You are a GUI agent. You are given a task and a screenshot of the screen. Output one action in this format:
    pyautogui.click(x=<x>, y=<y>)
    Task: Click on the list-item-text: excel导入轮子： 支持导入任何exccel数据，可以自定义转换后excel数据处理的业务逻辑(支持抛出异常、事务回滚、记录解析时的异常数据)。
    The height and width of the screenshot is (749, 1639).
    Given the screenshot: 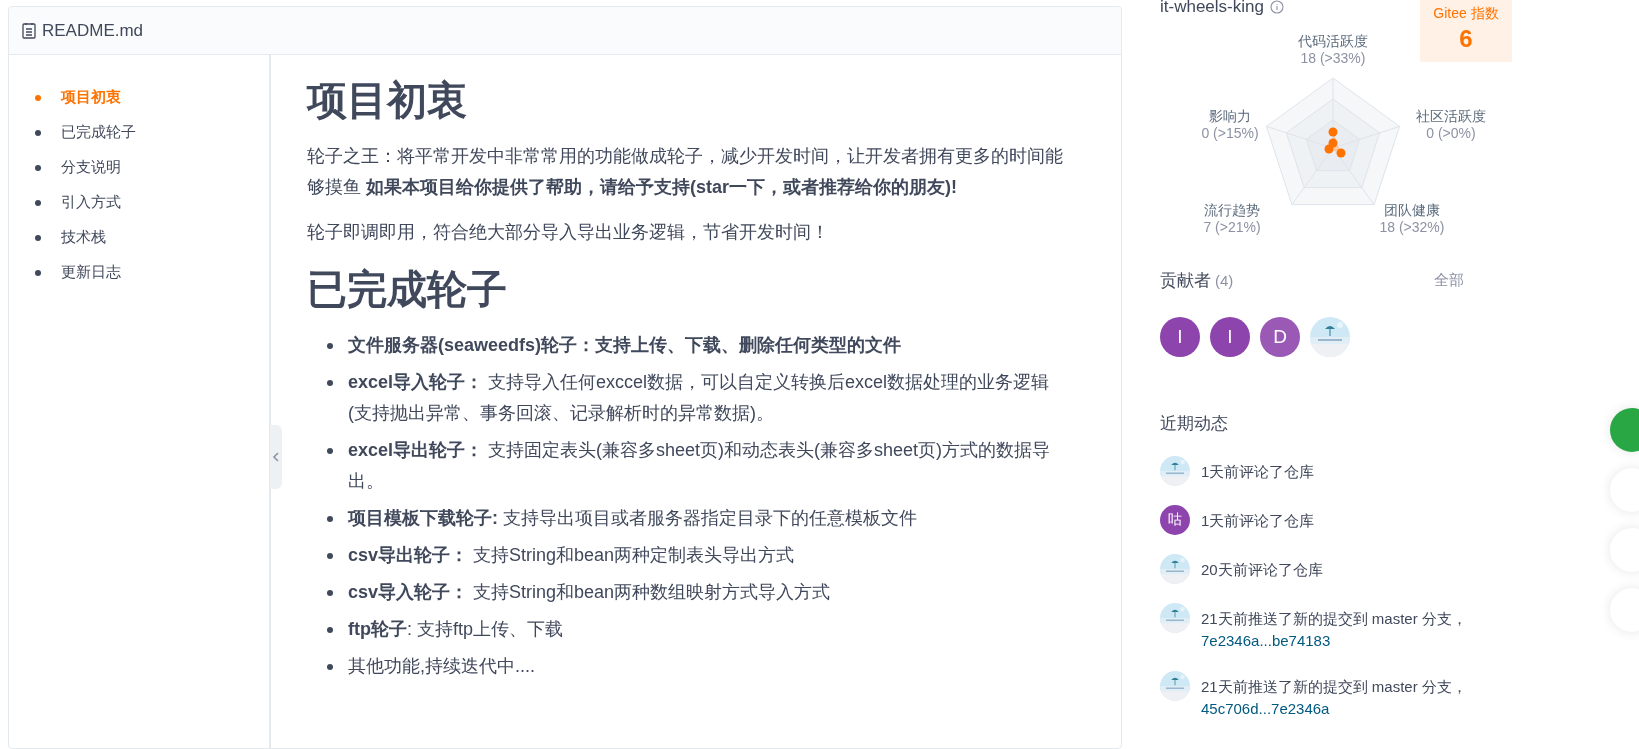 What is the action you would take?
    pyautogui.click(x=699, y=398)
    